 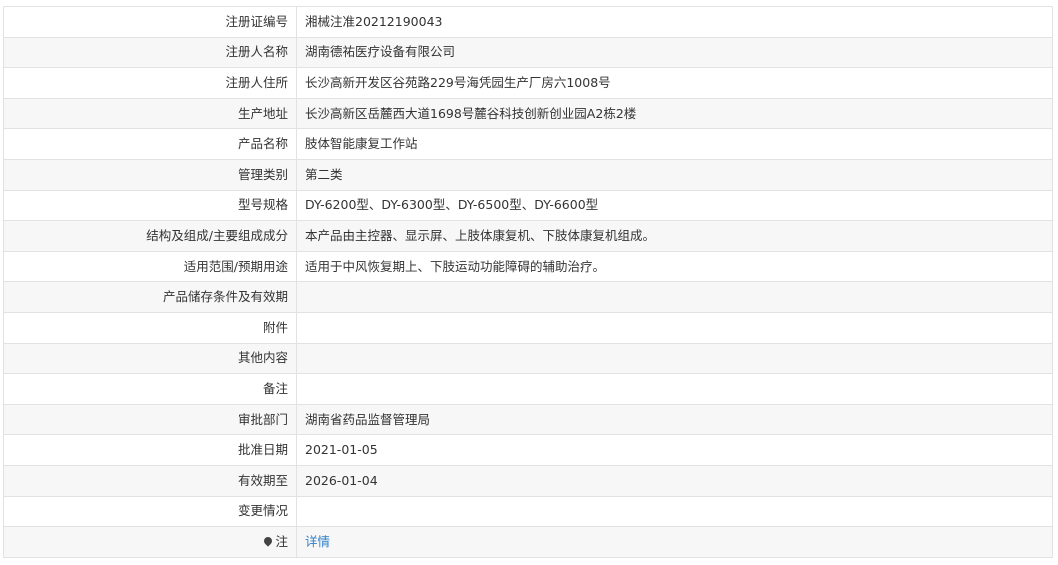 I want to click on table-row: 审批部门 湖南省药品监督管理局, so click(x=528, y=419).